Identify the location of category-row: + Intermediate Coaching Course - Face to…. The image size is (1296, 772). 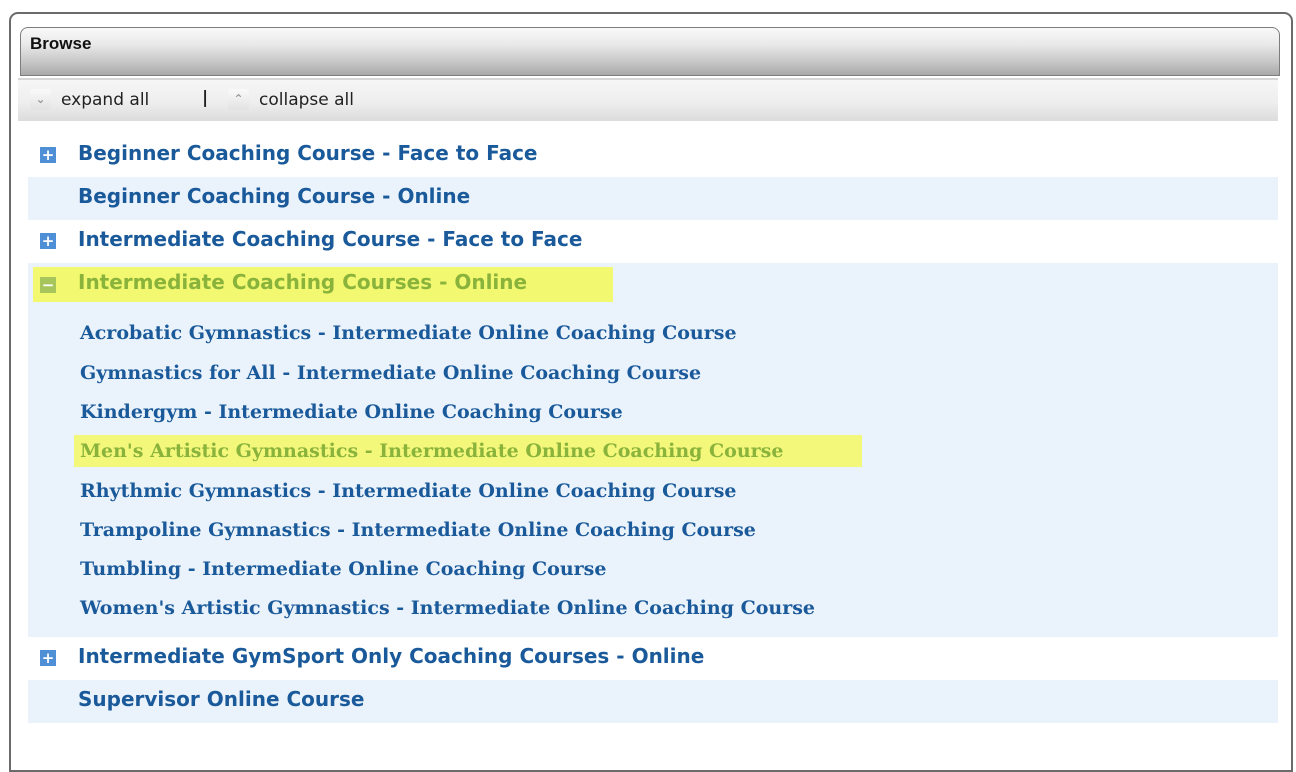
(653, 241).